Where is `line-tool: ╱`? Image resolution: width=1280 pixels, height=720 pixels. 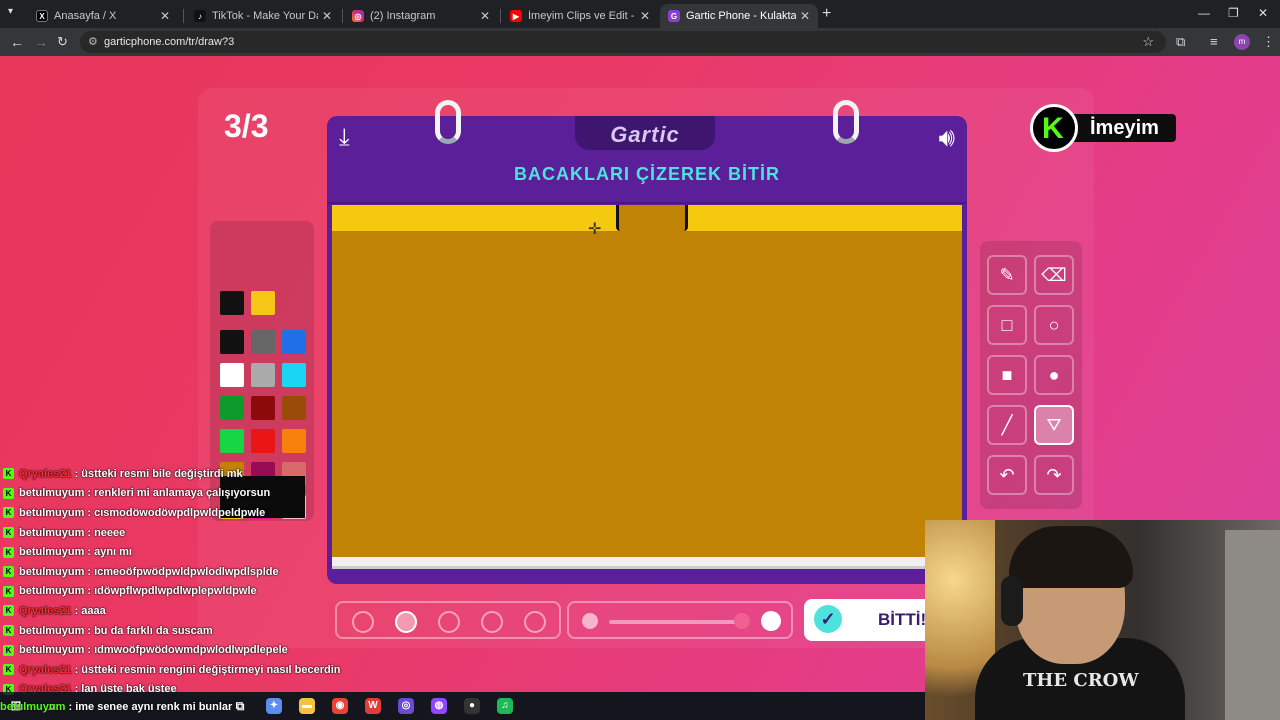 line-tool: ╱ is located at coordinates (1007, 425).